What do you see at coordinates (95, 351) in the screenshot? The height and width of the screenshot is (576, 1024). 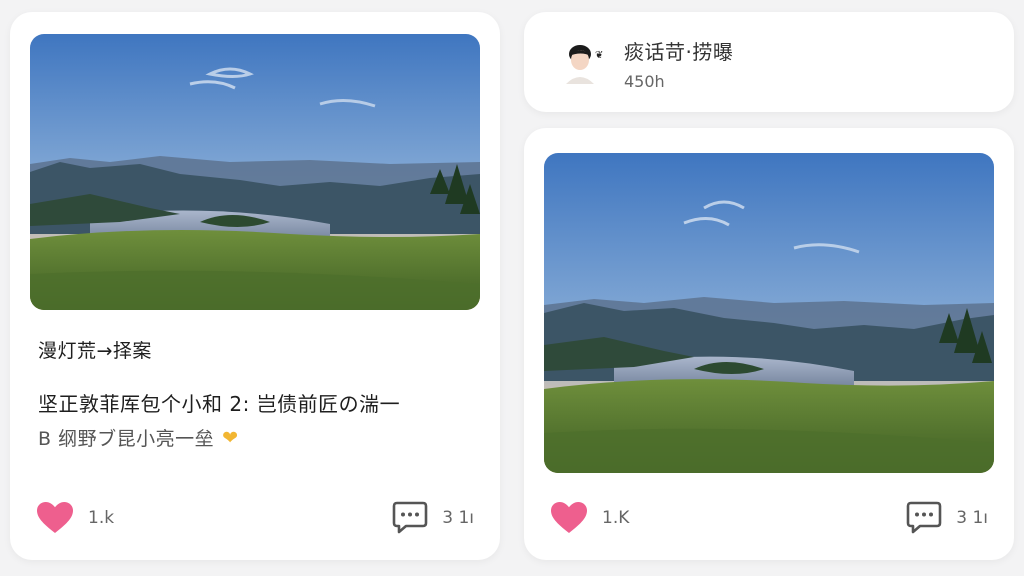 I see `post-title: 漫灯荒→择案` at bounding box center [95, 351].